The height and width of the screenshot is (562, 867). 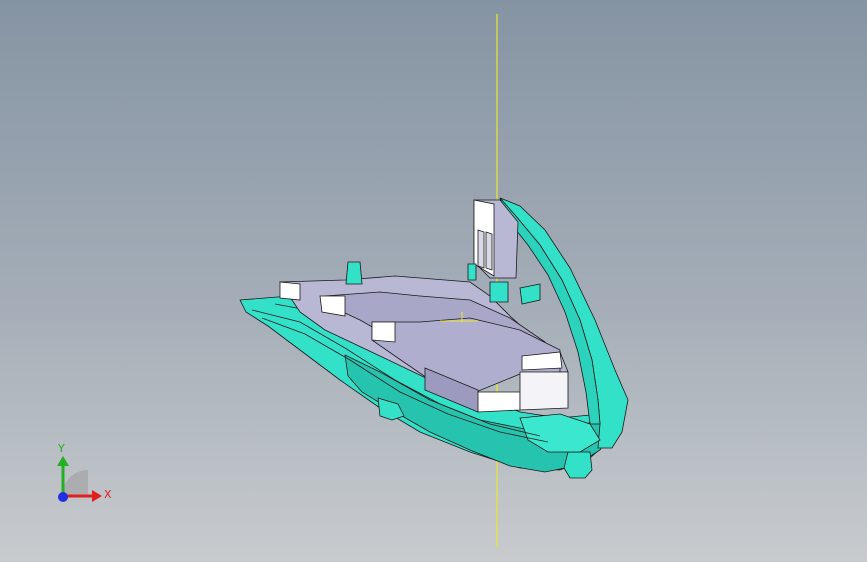 I want to click on triad-y-label: Y, so click(x=61, y=448).